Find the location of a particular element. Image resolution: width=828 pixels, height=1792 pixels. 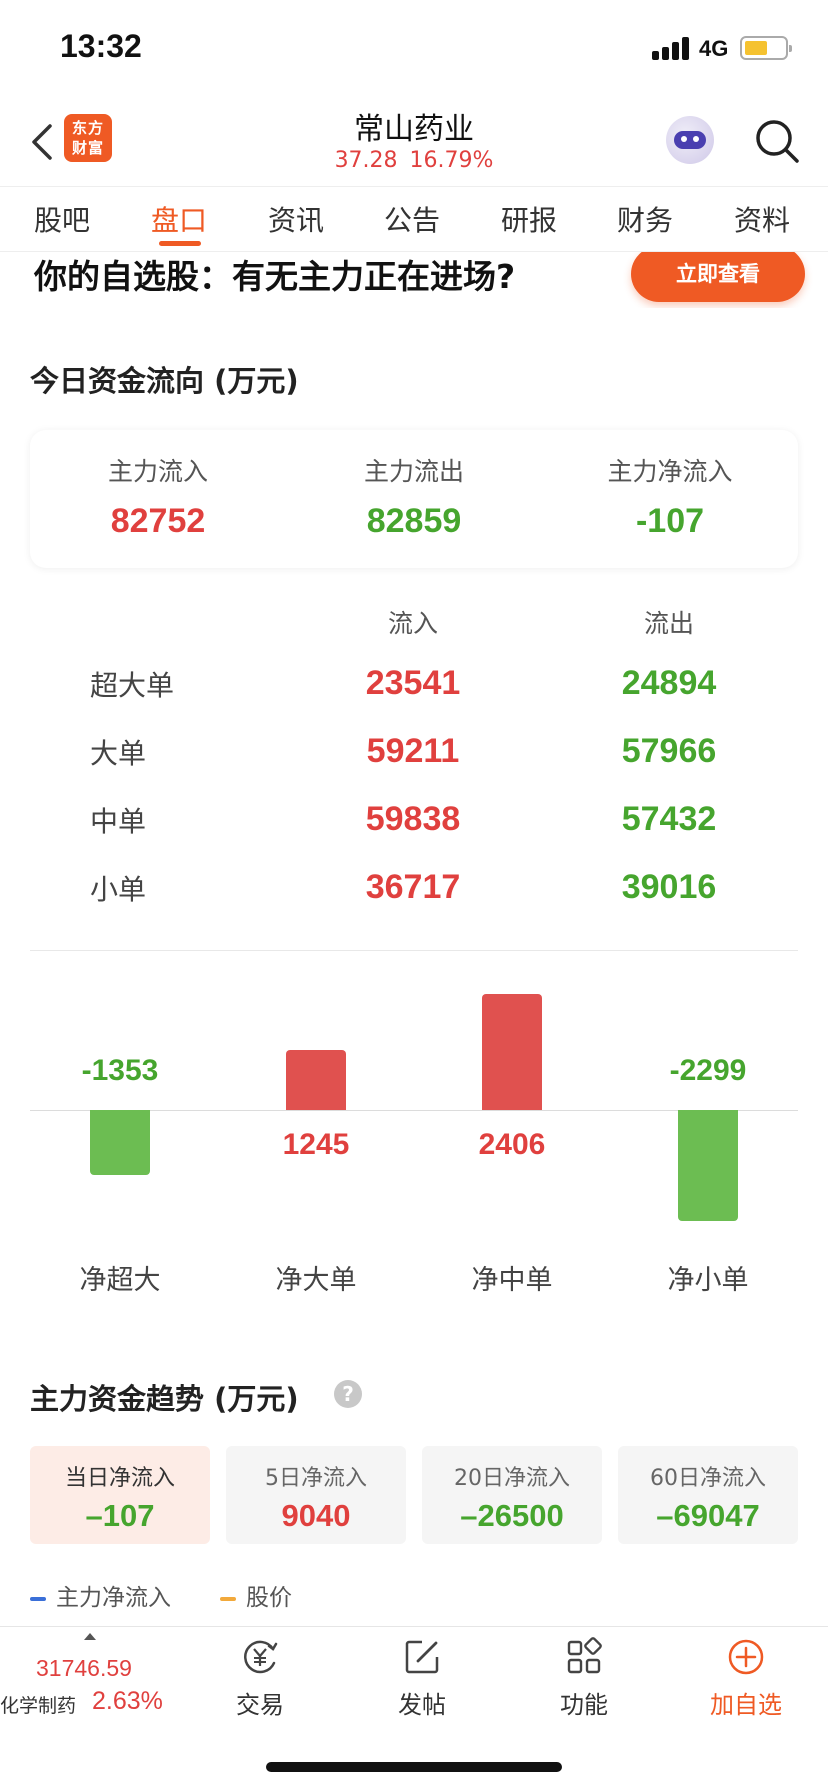

fund-summary-card: 主力流入 82752 主力流出 82859 主力净流入 -107 is located at coordinates (414, 499).